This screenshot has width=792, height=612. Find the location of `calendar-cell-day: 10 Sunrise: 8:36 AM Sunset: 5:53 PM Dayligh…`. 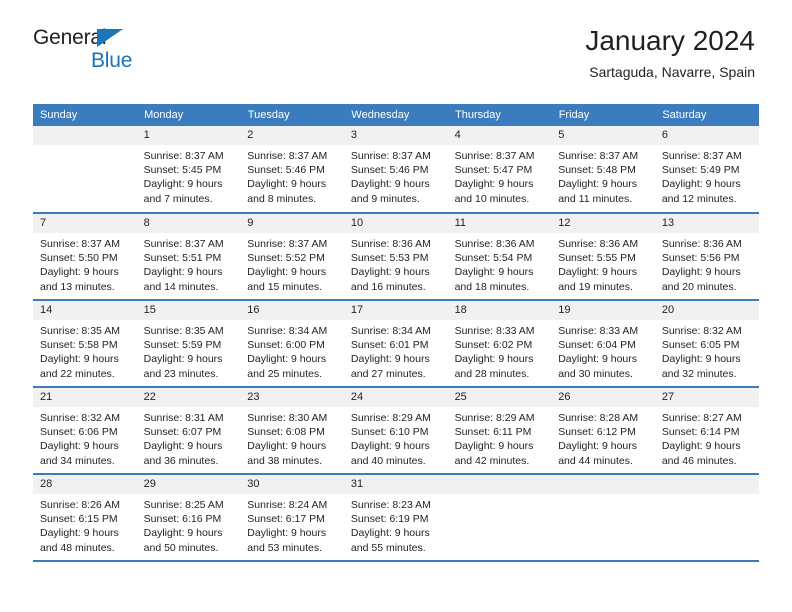

calendar-cell-day: 10 Sunrise: 8:36 AM Sunset: 5:53 PM Dayligh… is located at coordinates (395, 257).